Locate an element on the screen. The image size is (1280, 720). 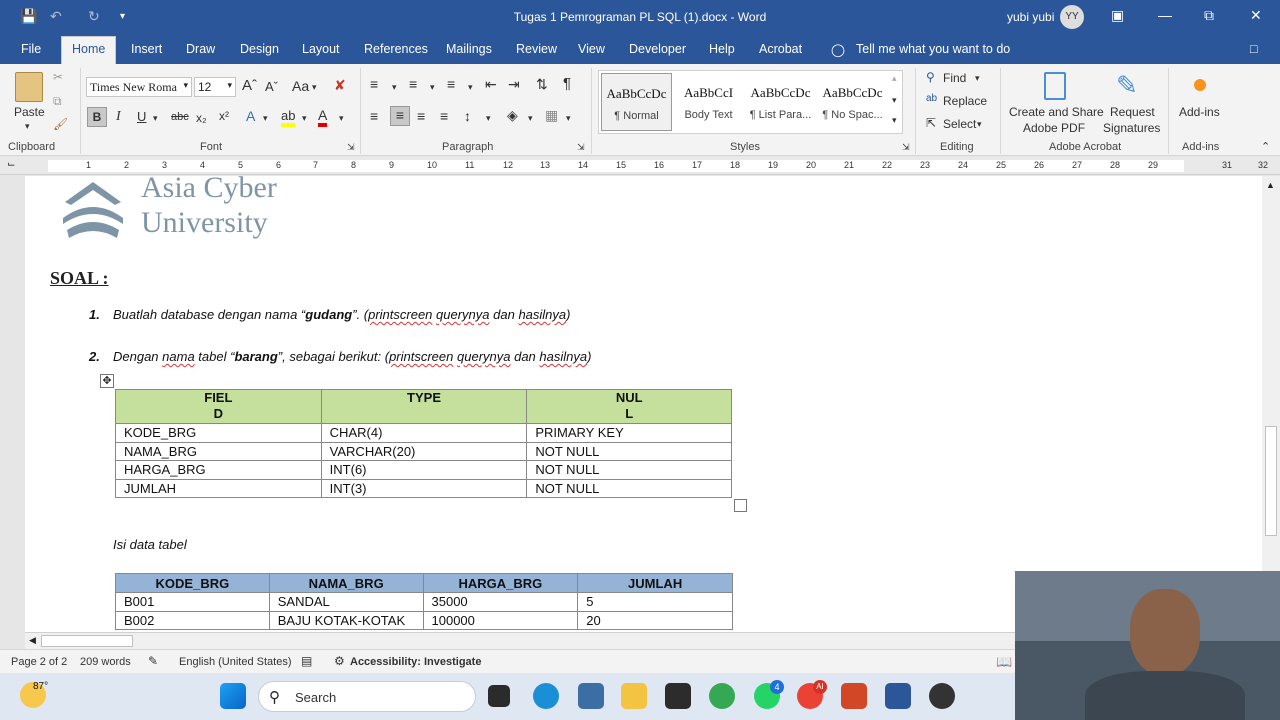
tab-mailings: Mailings is located at coordinates (469, 49).